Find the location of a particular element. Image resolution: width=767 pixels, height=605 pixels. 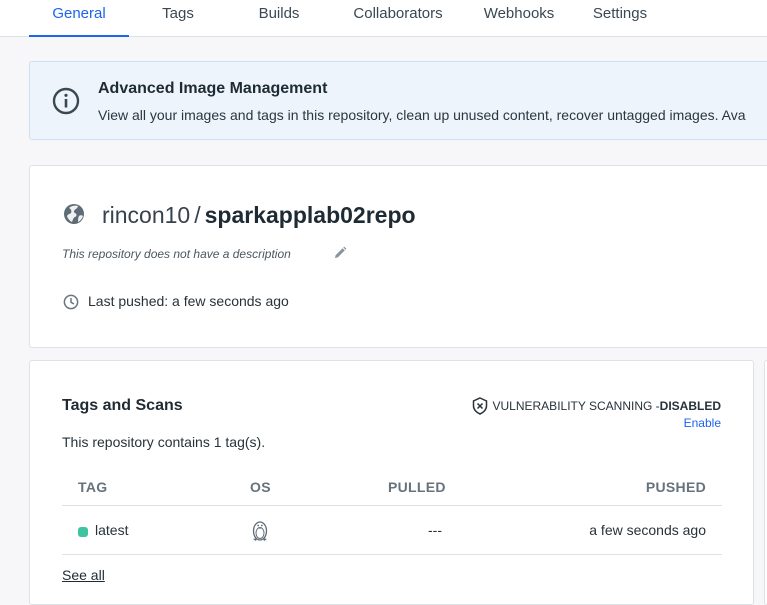

tab-settings: Settings is located at coordinates (620, 18).